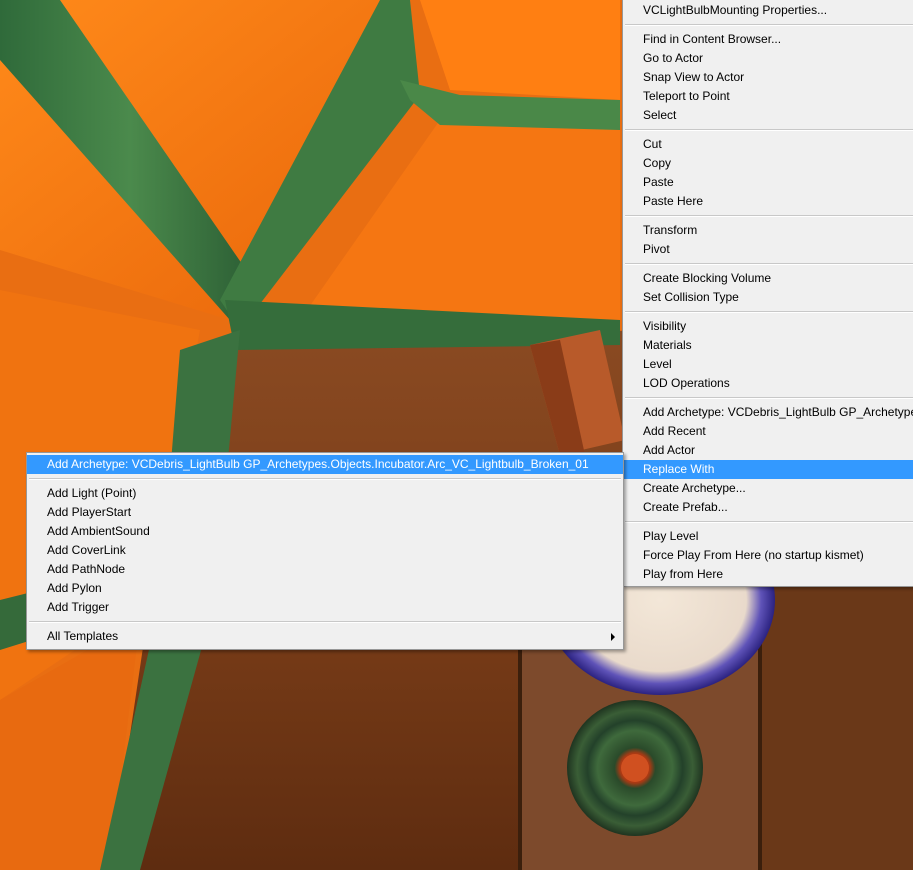  What do you see at coordinates (325, 493) in the screenshot?
I see `submenu-item-add-light-point: Add Light (Point)` at bounding box center [325, 493].